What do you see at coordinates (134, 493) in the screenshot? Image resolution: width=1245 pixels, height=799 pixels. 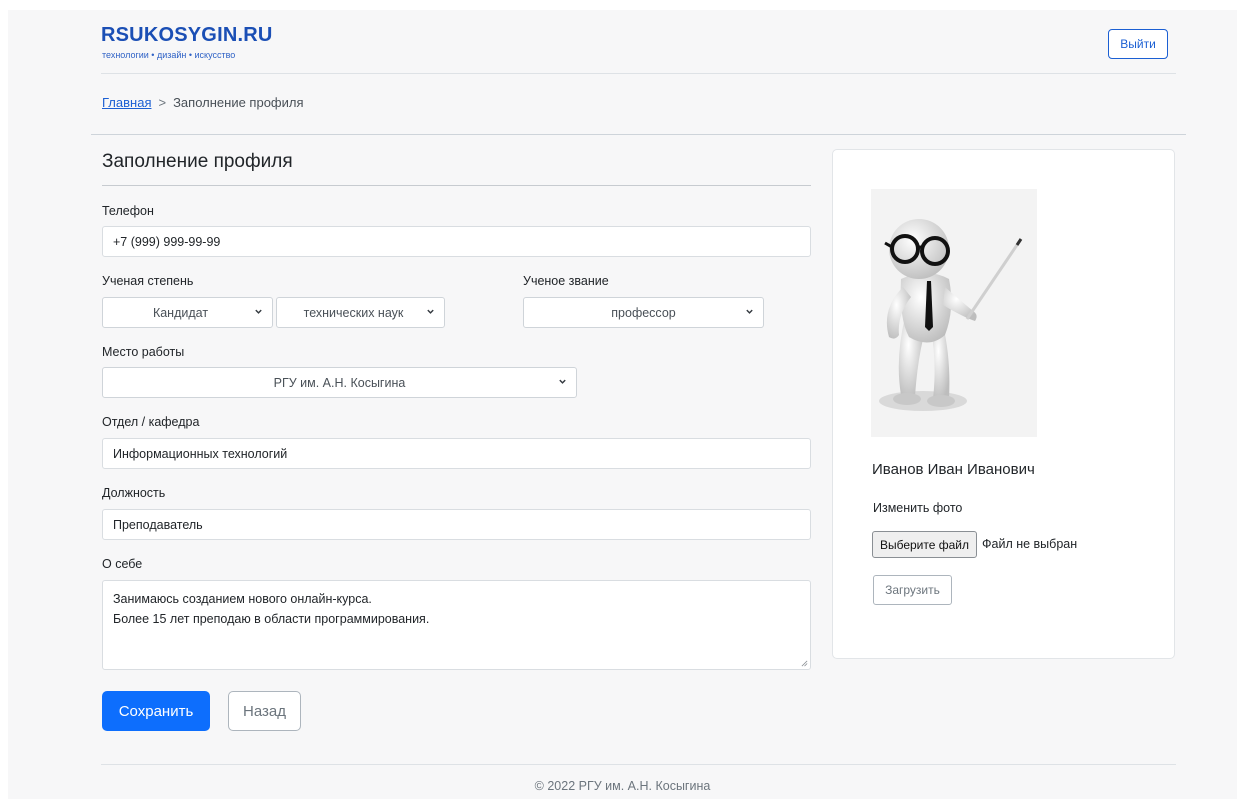 I see `position-label: Должность` at bounding box center [134, 493].